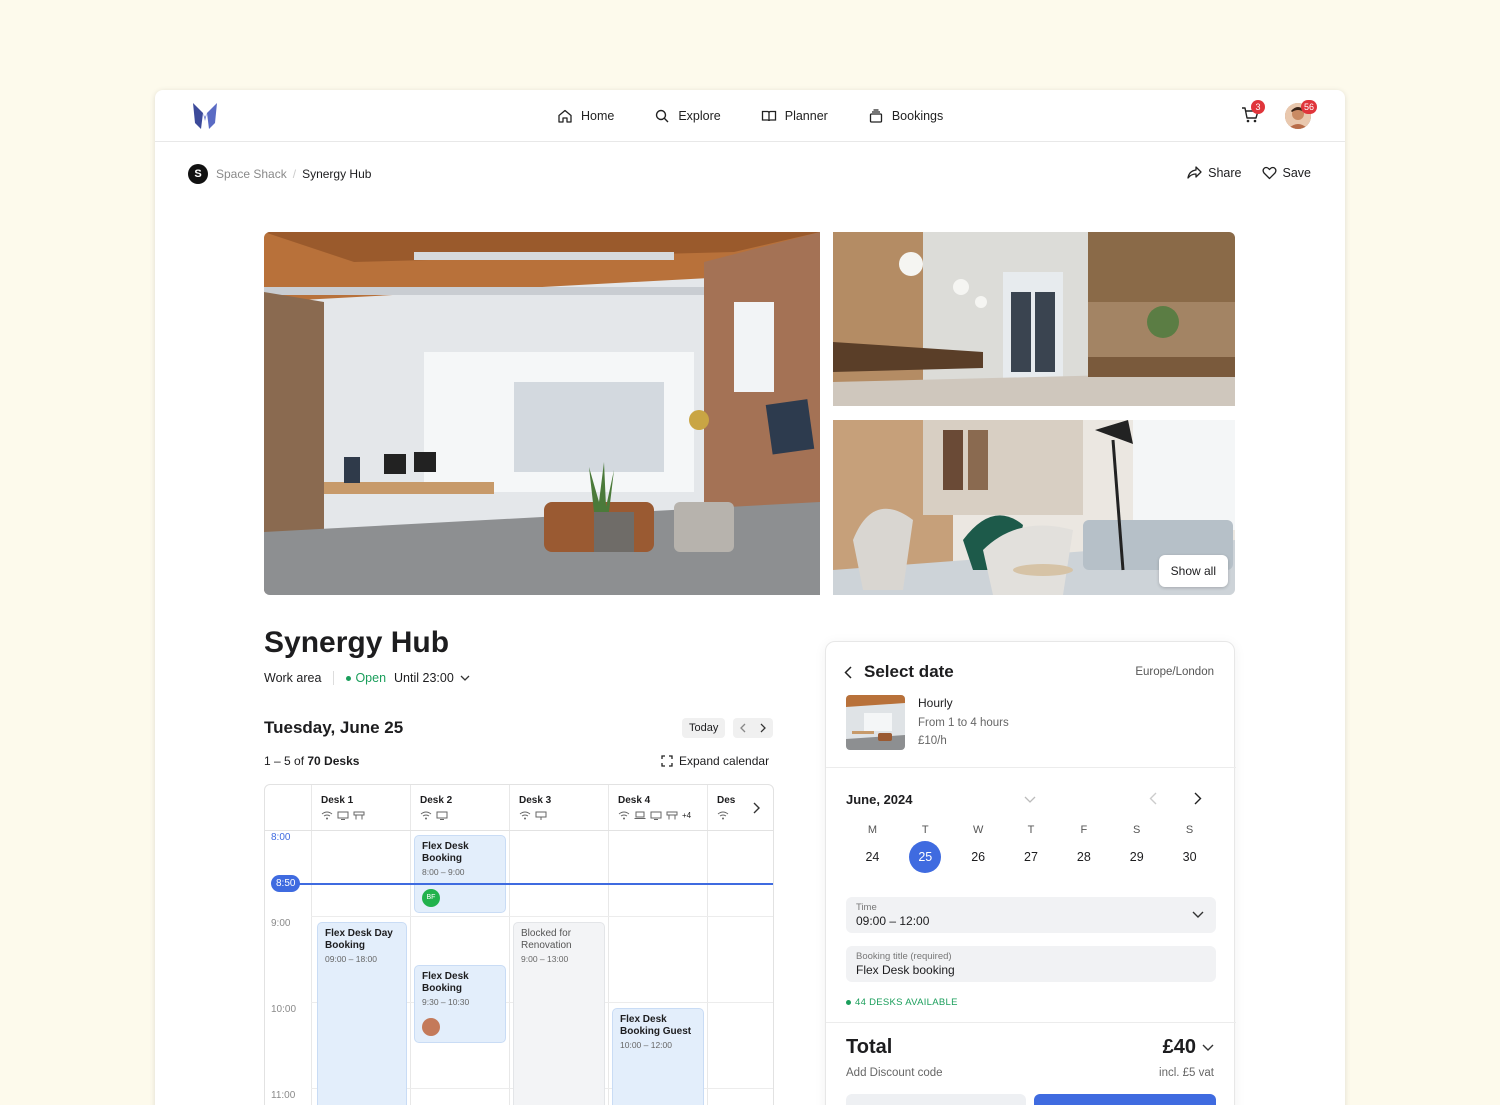 Image resolution: width=1500 pixels, height=1105 pixels. I want to click on timezone-label: Europe/London, so click(1174, 672).